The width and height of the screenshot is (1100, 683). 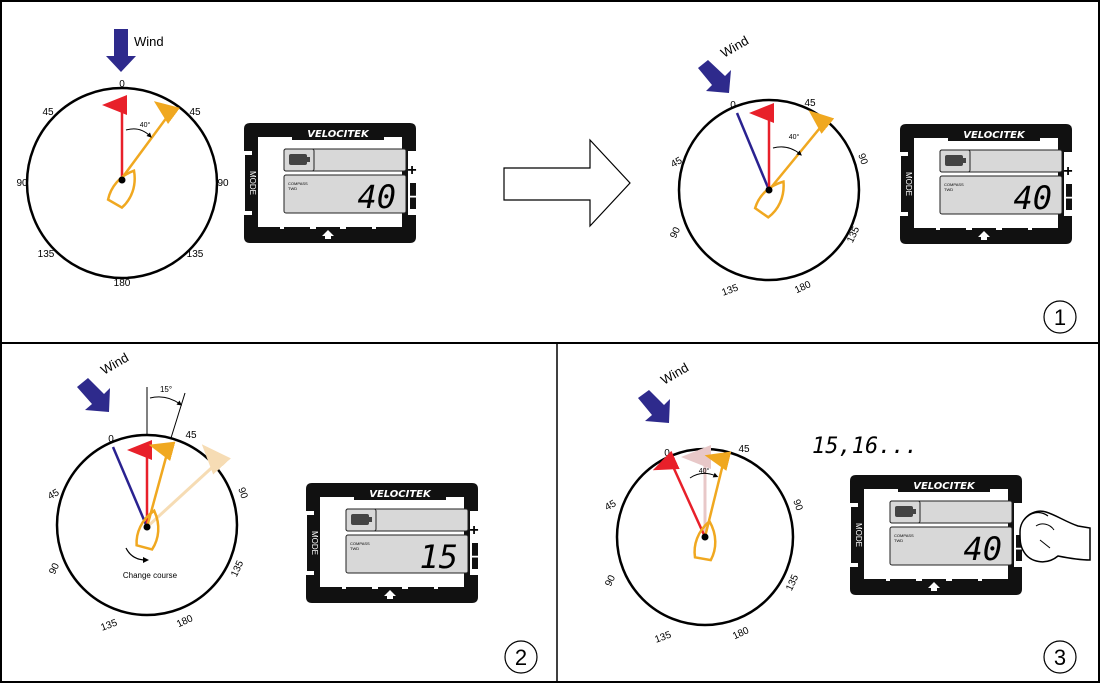 I want to click on device-top-left: VELOCITEK MODE + − COMPASS TWD 40, so click(x=330, y=183).